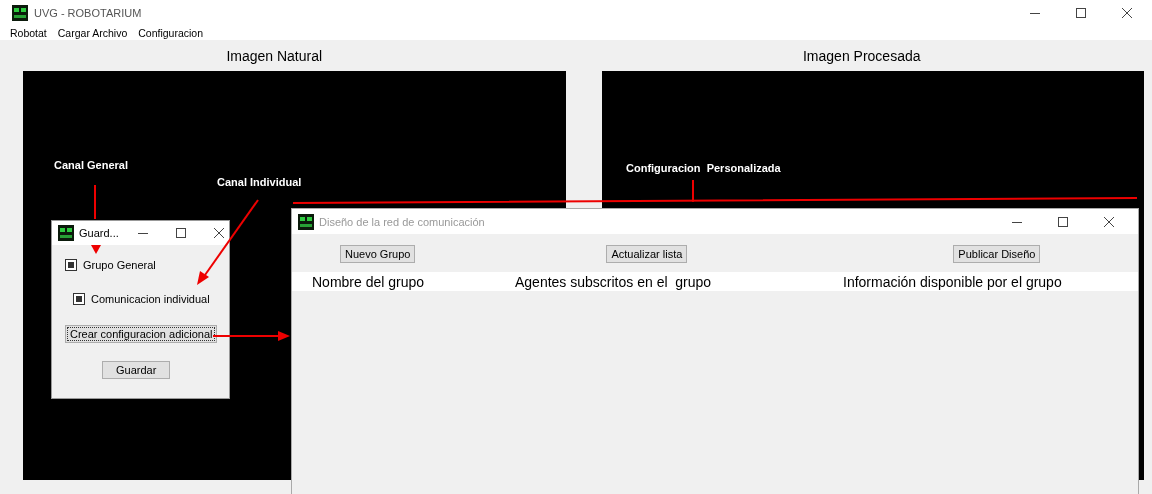  What do you see at coordinates (171, 33) in the screenshot?
I see `menu-item: Configuracion` at bounding box center [171, 33].